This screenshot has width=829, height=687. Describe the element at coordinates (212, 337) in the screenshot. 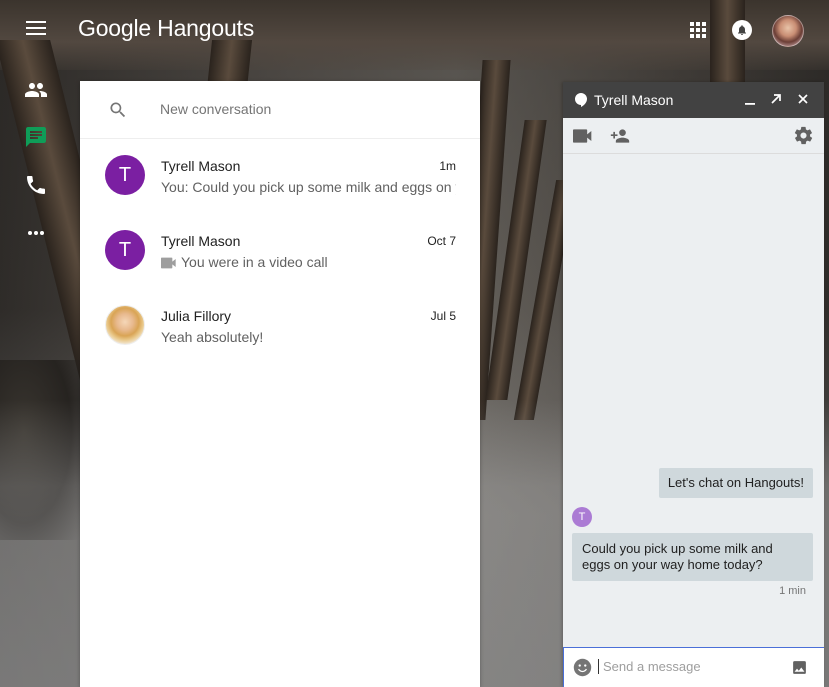

I see `conversation-snippet: Yeah absolutely!` at that location.